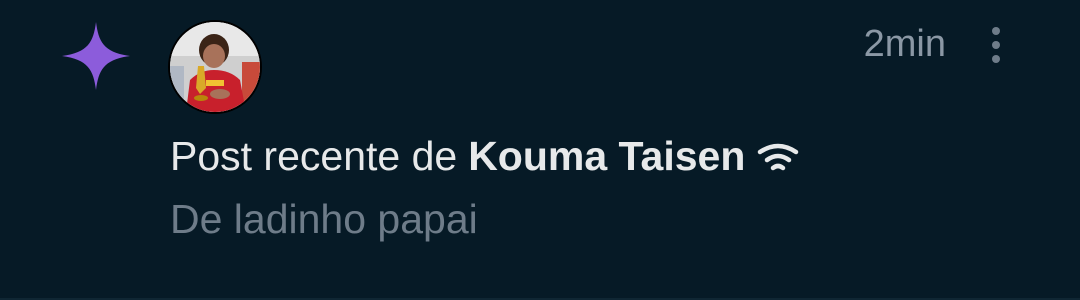 Image resolution: width=1080 pixels, height=300 pixels. I want to click on notification-title: Post recente de Kouma Taisen, so click(484, 156).